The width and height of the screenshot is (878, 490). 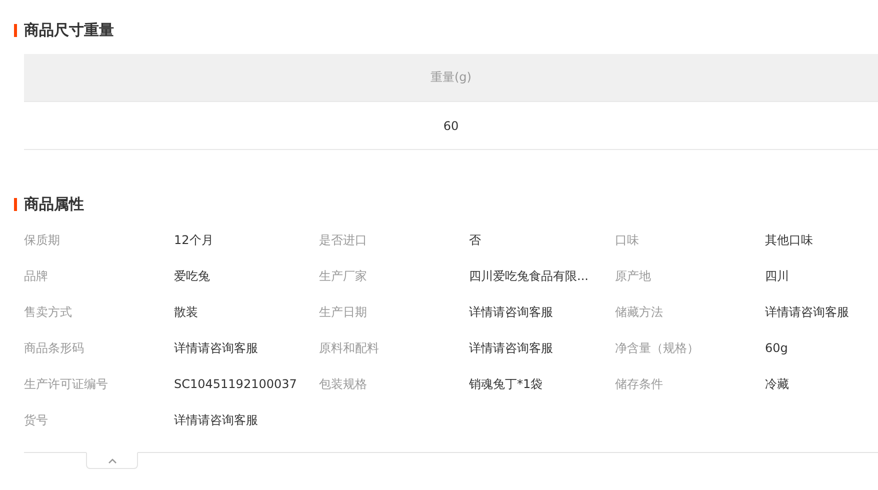 I want to click on attribute-value: 60g, so click(x=777, y=348).